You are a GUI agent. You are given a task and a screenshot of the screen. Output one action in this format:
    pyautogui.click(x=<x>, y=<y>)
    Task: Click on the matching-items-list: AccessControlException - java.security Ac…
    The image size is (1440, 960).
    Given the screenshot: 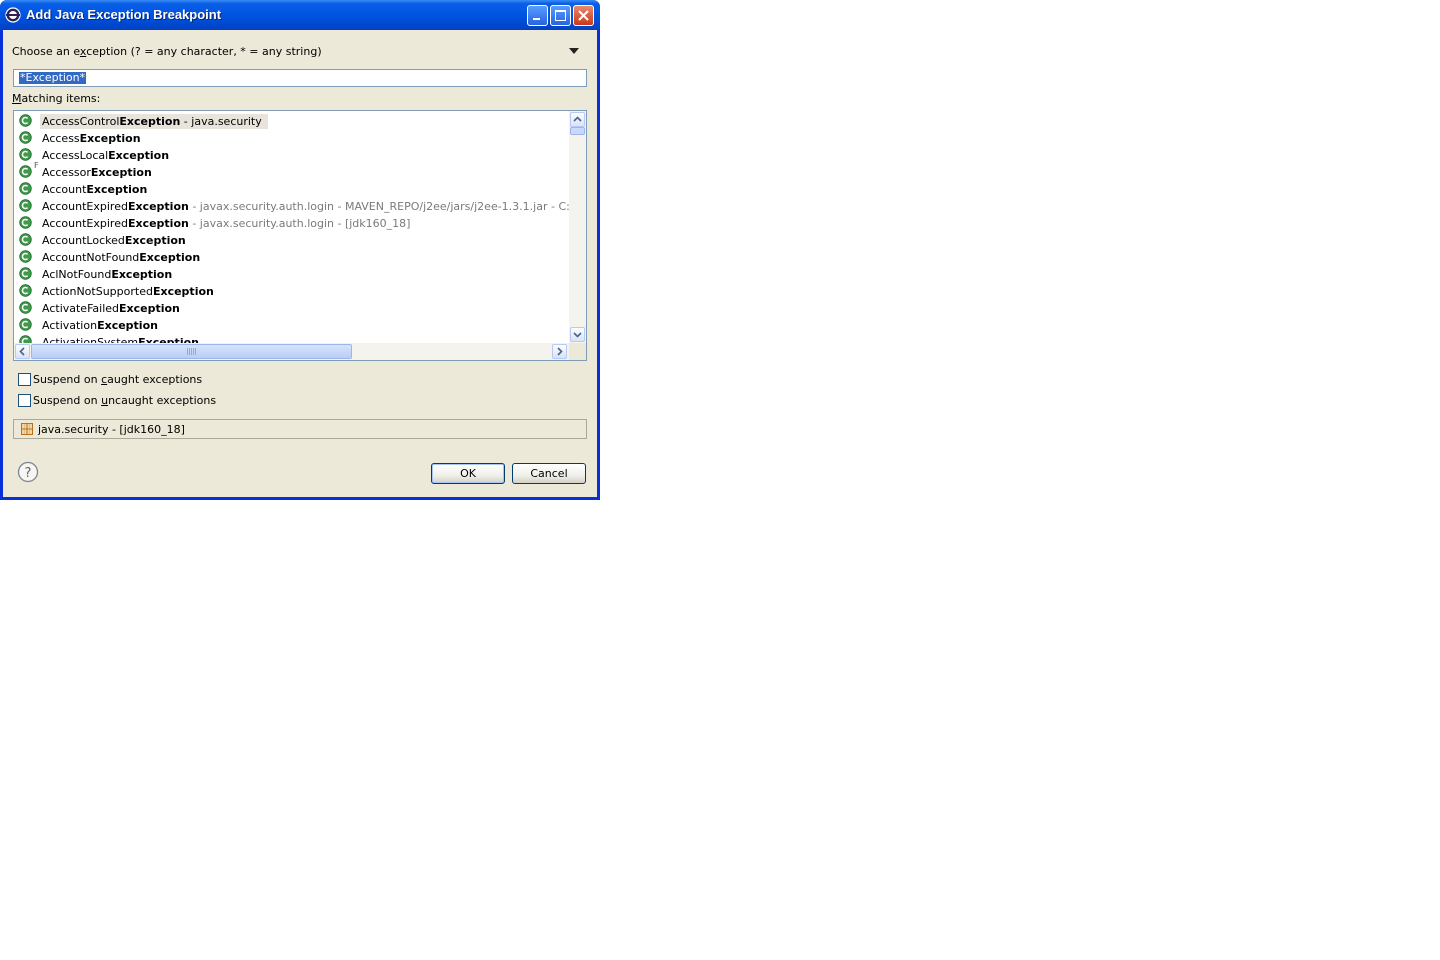 What is the action you would take?
    pyautogui.click(x=300, y=235)
    